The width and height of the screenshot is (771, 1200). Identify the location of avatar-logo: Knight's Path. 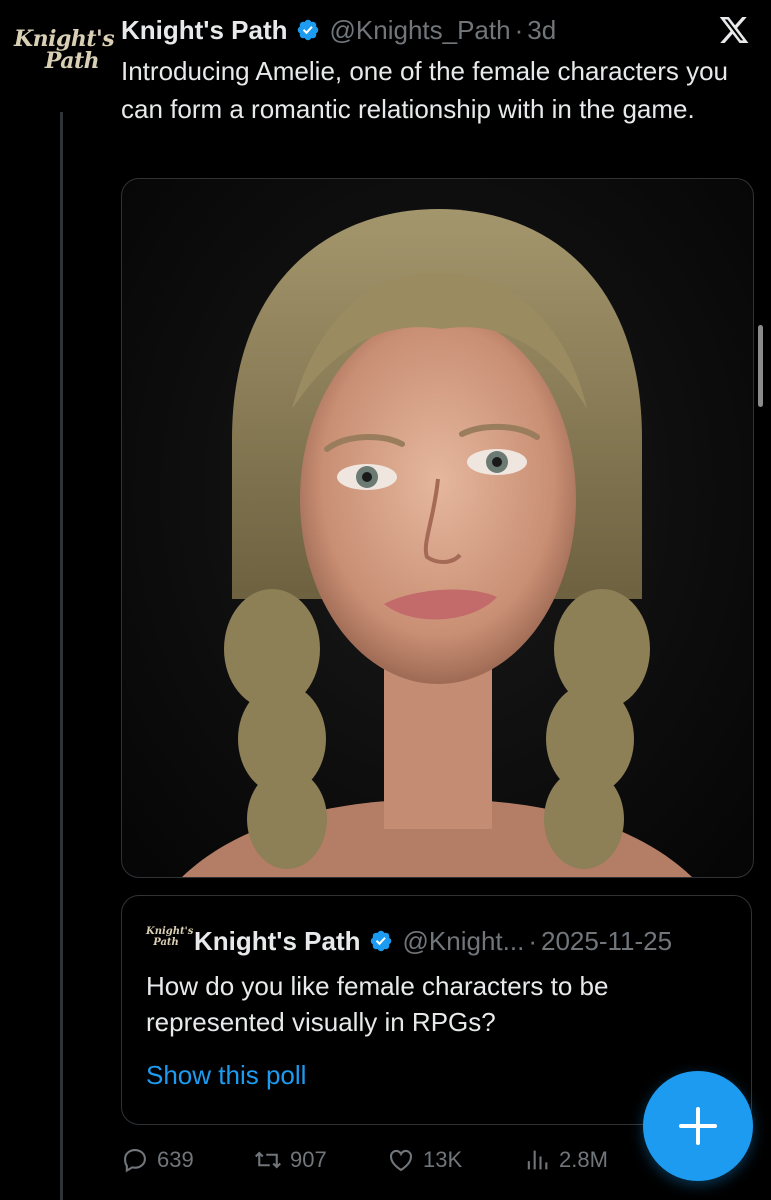
(64, 50).